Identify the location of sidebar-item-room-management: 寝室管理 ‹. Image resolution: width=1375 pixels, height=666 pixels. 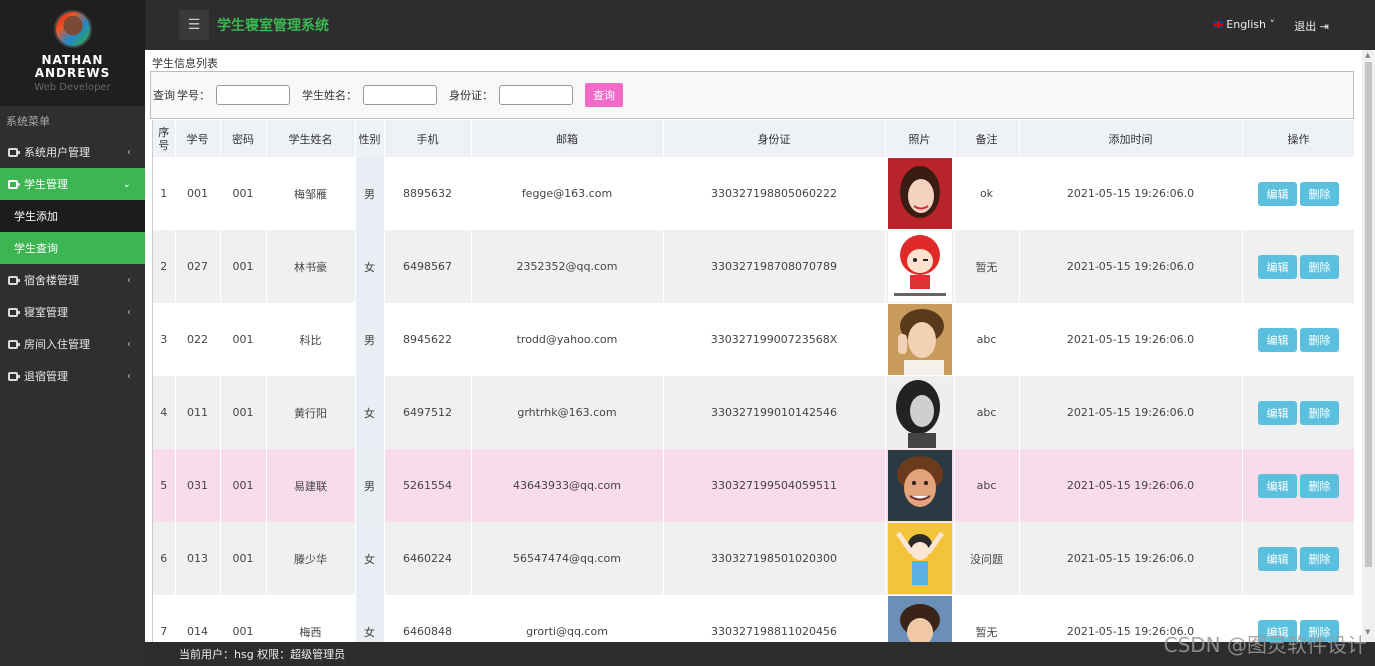
(72, 312).